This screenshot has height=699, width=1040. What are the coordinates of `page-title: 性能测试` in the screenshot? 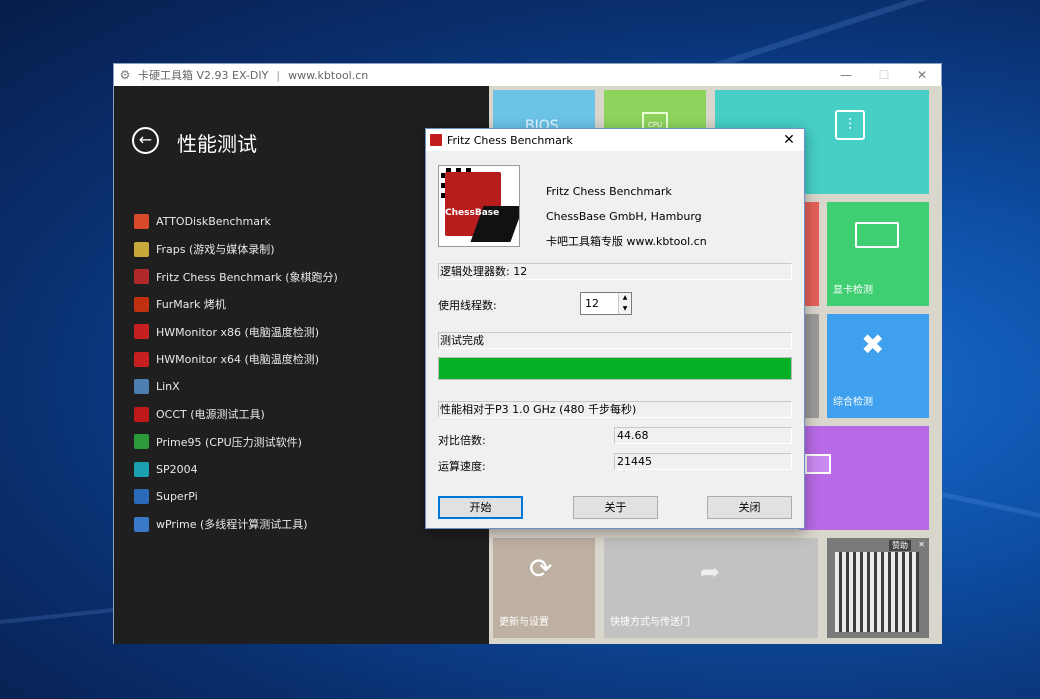 It's located at (217, 144).